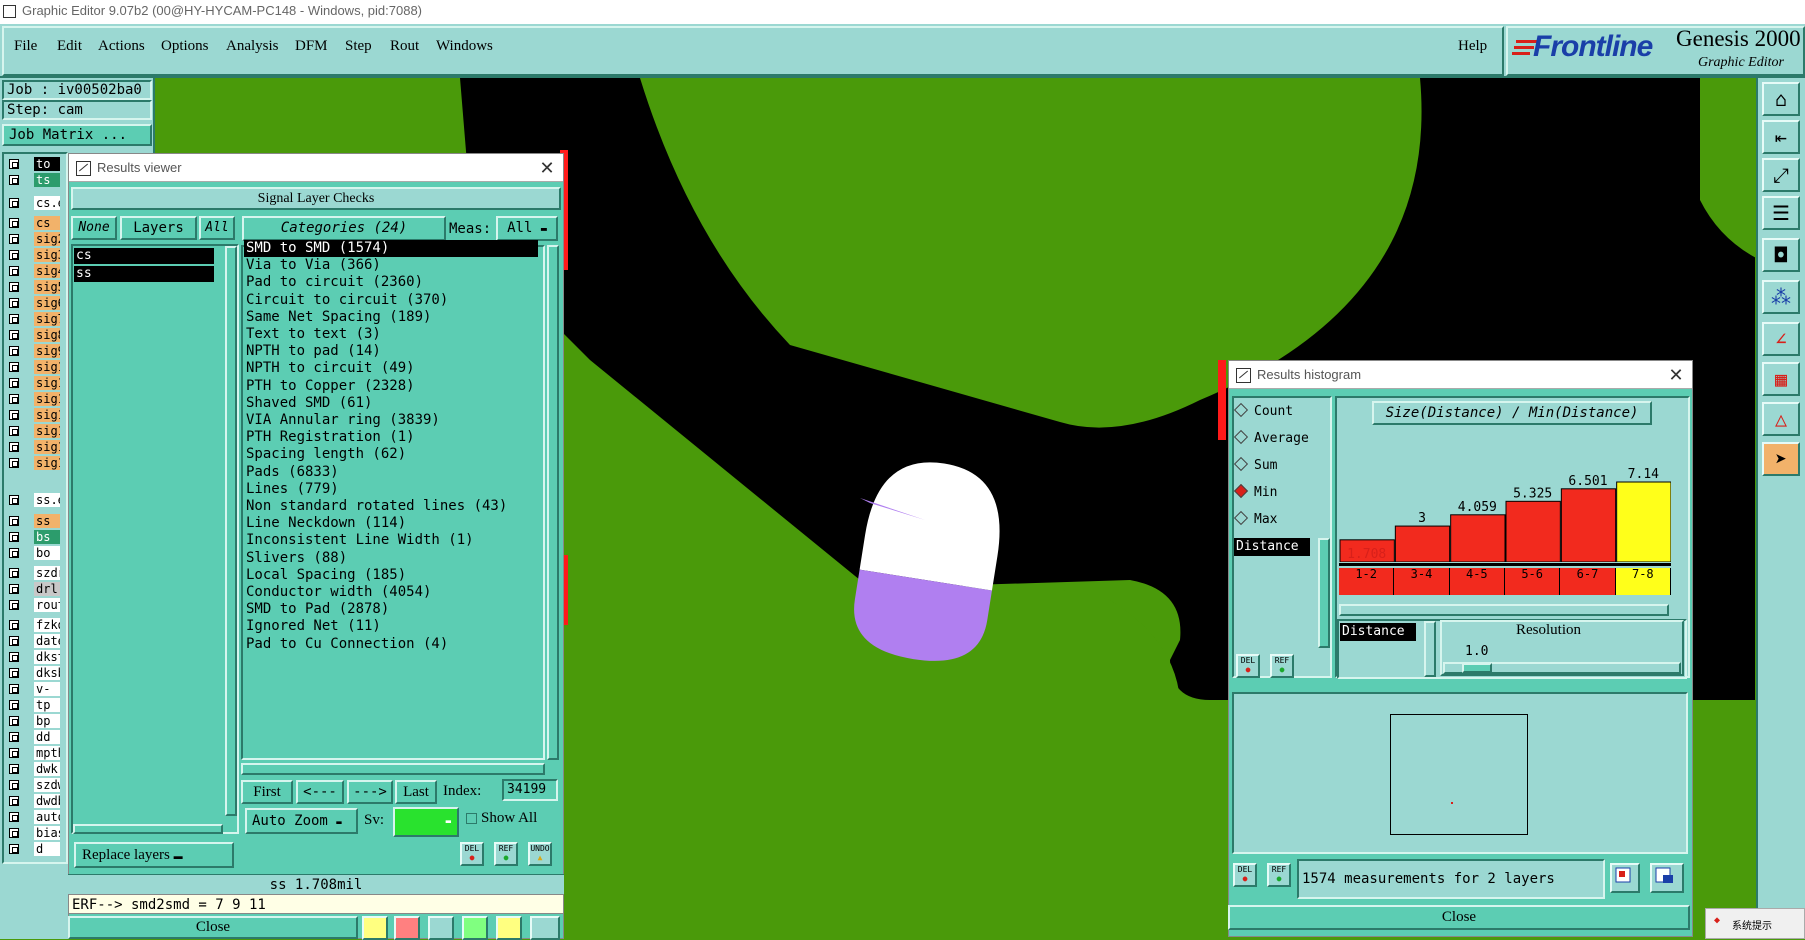  Describe the element at coordinates (391, 558) in the screenshot. I see `category-item: Slivers (88)` at that location.